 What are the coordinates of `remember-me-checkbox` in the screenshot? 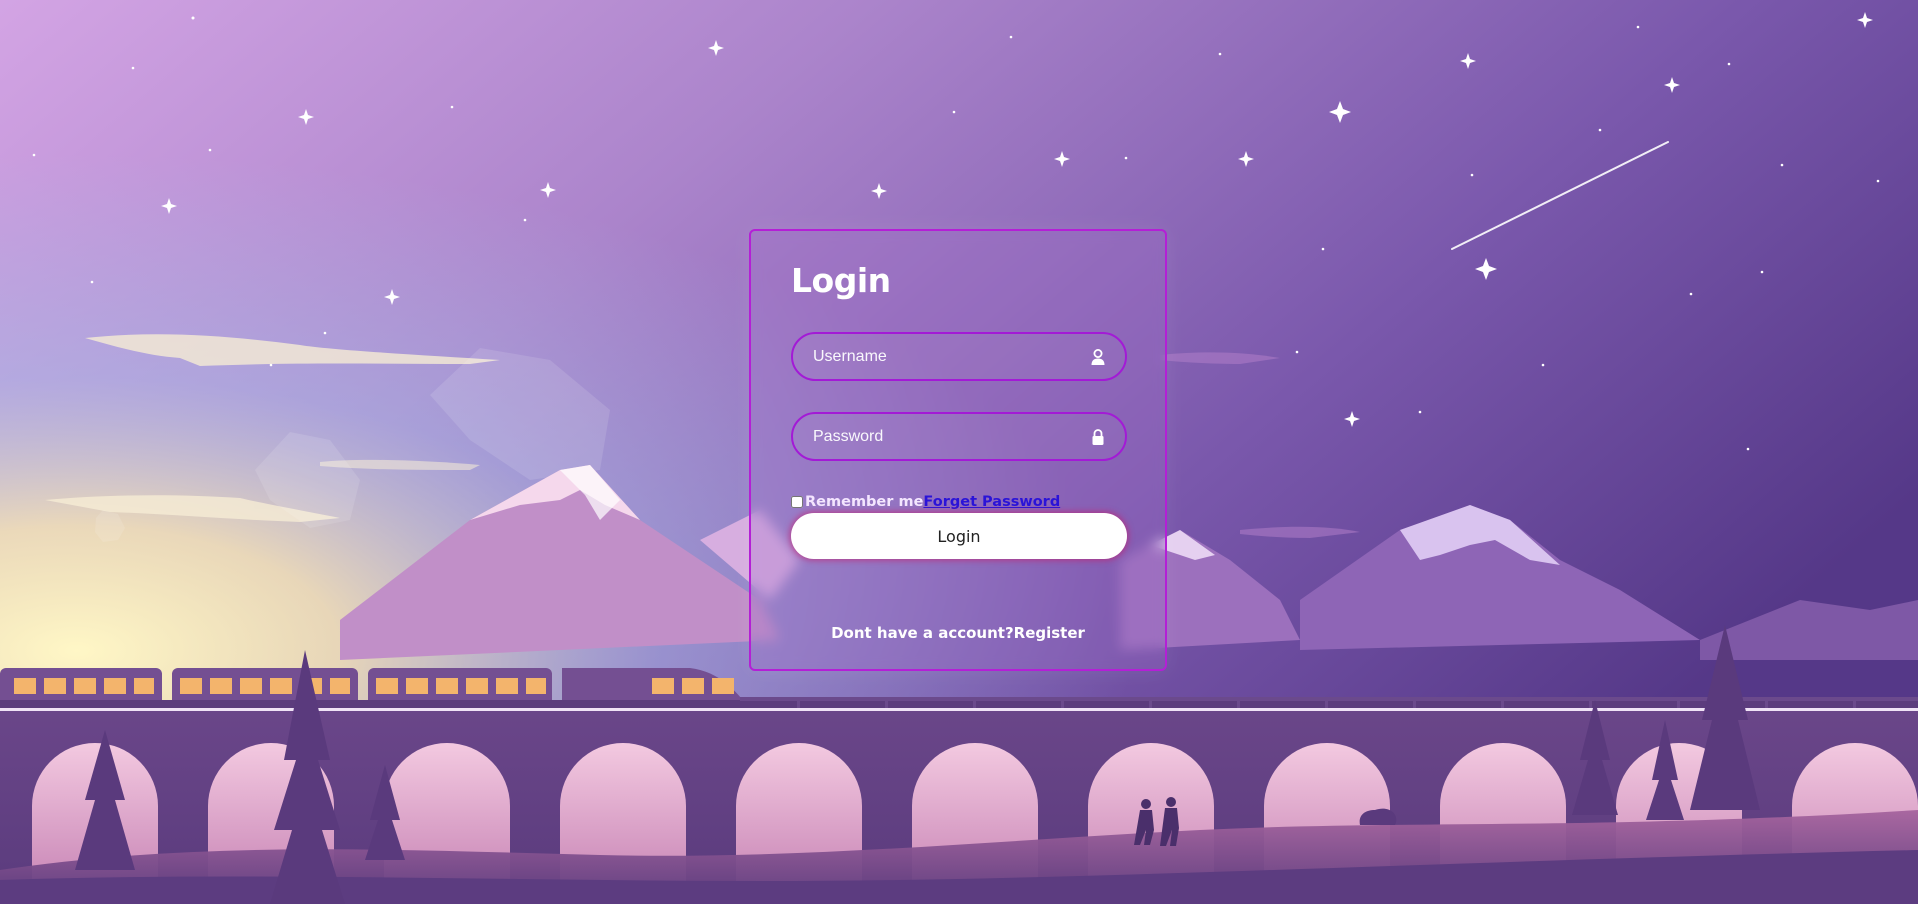 It's located at (797, 502).